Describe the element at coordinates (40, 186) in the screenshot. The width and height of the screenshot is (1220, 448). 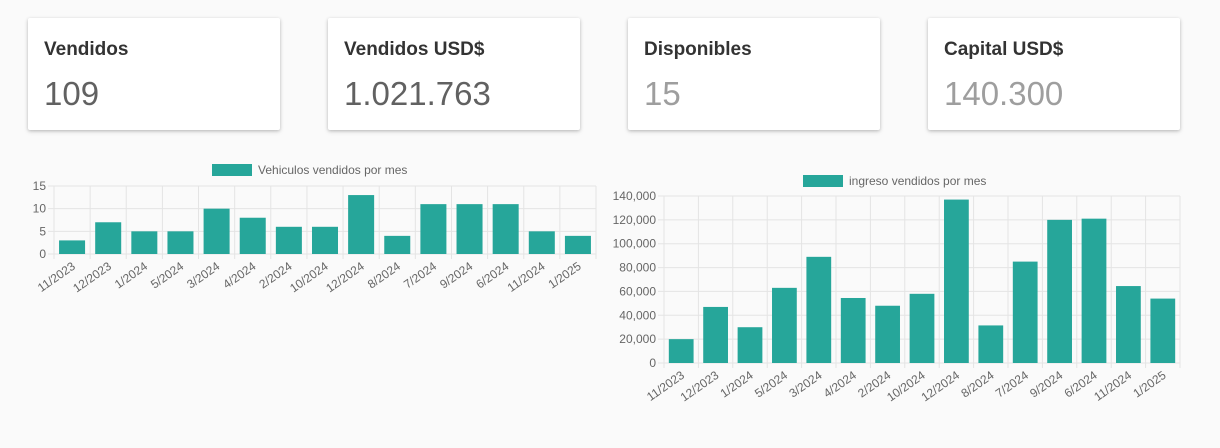
I see `y-tick-label: 15` at that location.